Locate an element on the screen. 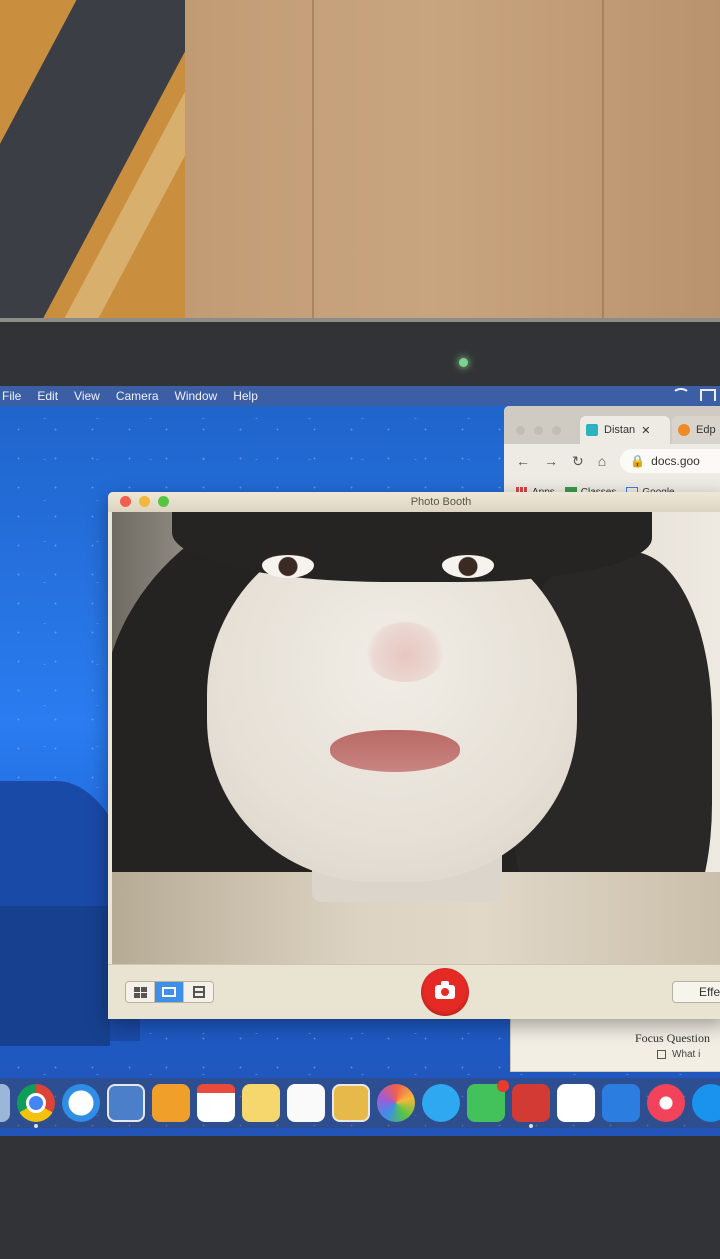 The height and width of the screenshot is (1259, 720). browser-tab: Distan ✕ is located at coordinates (625, 430).